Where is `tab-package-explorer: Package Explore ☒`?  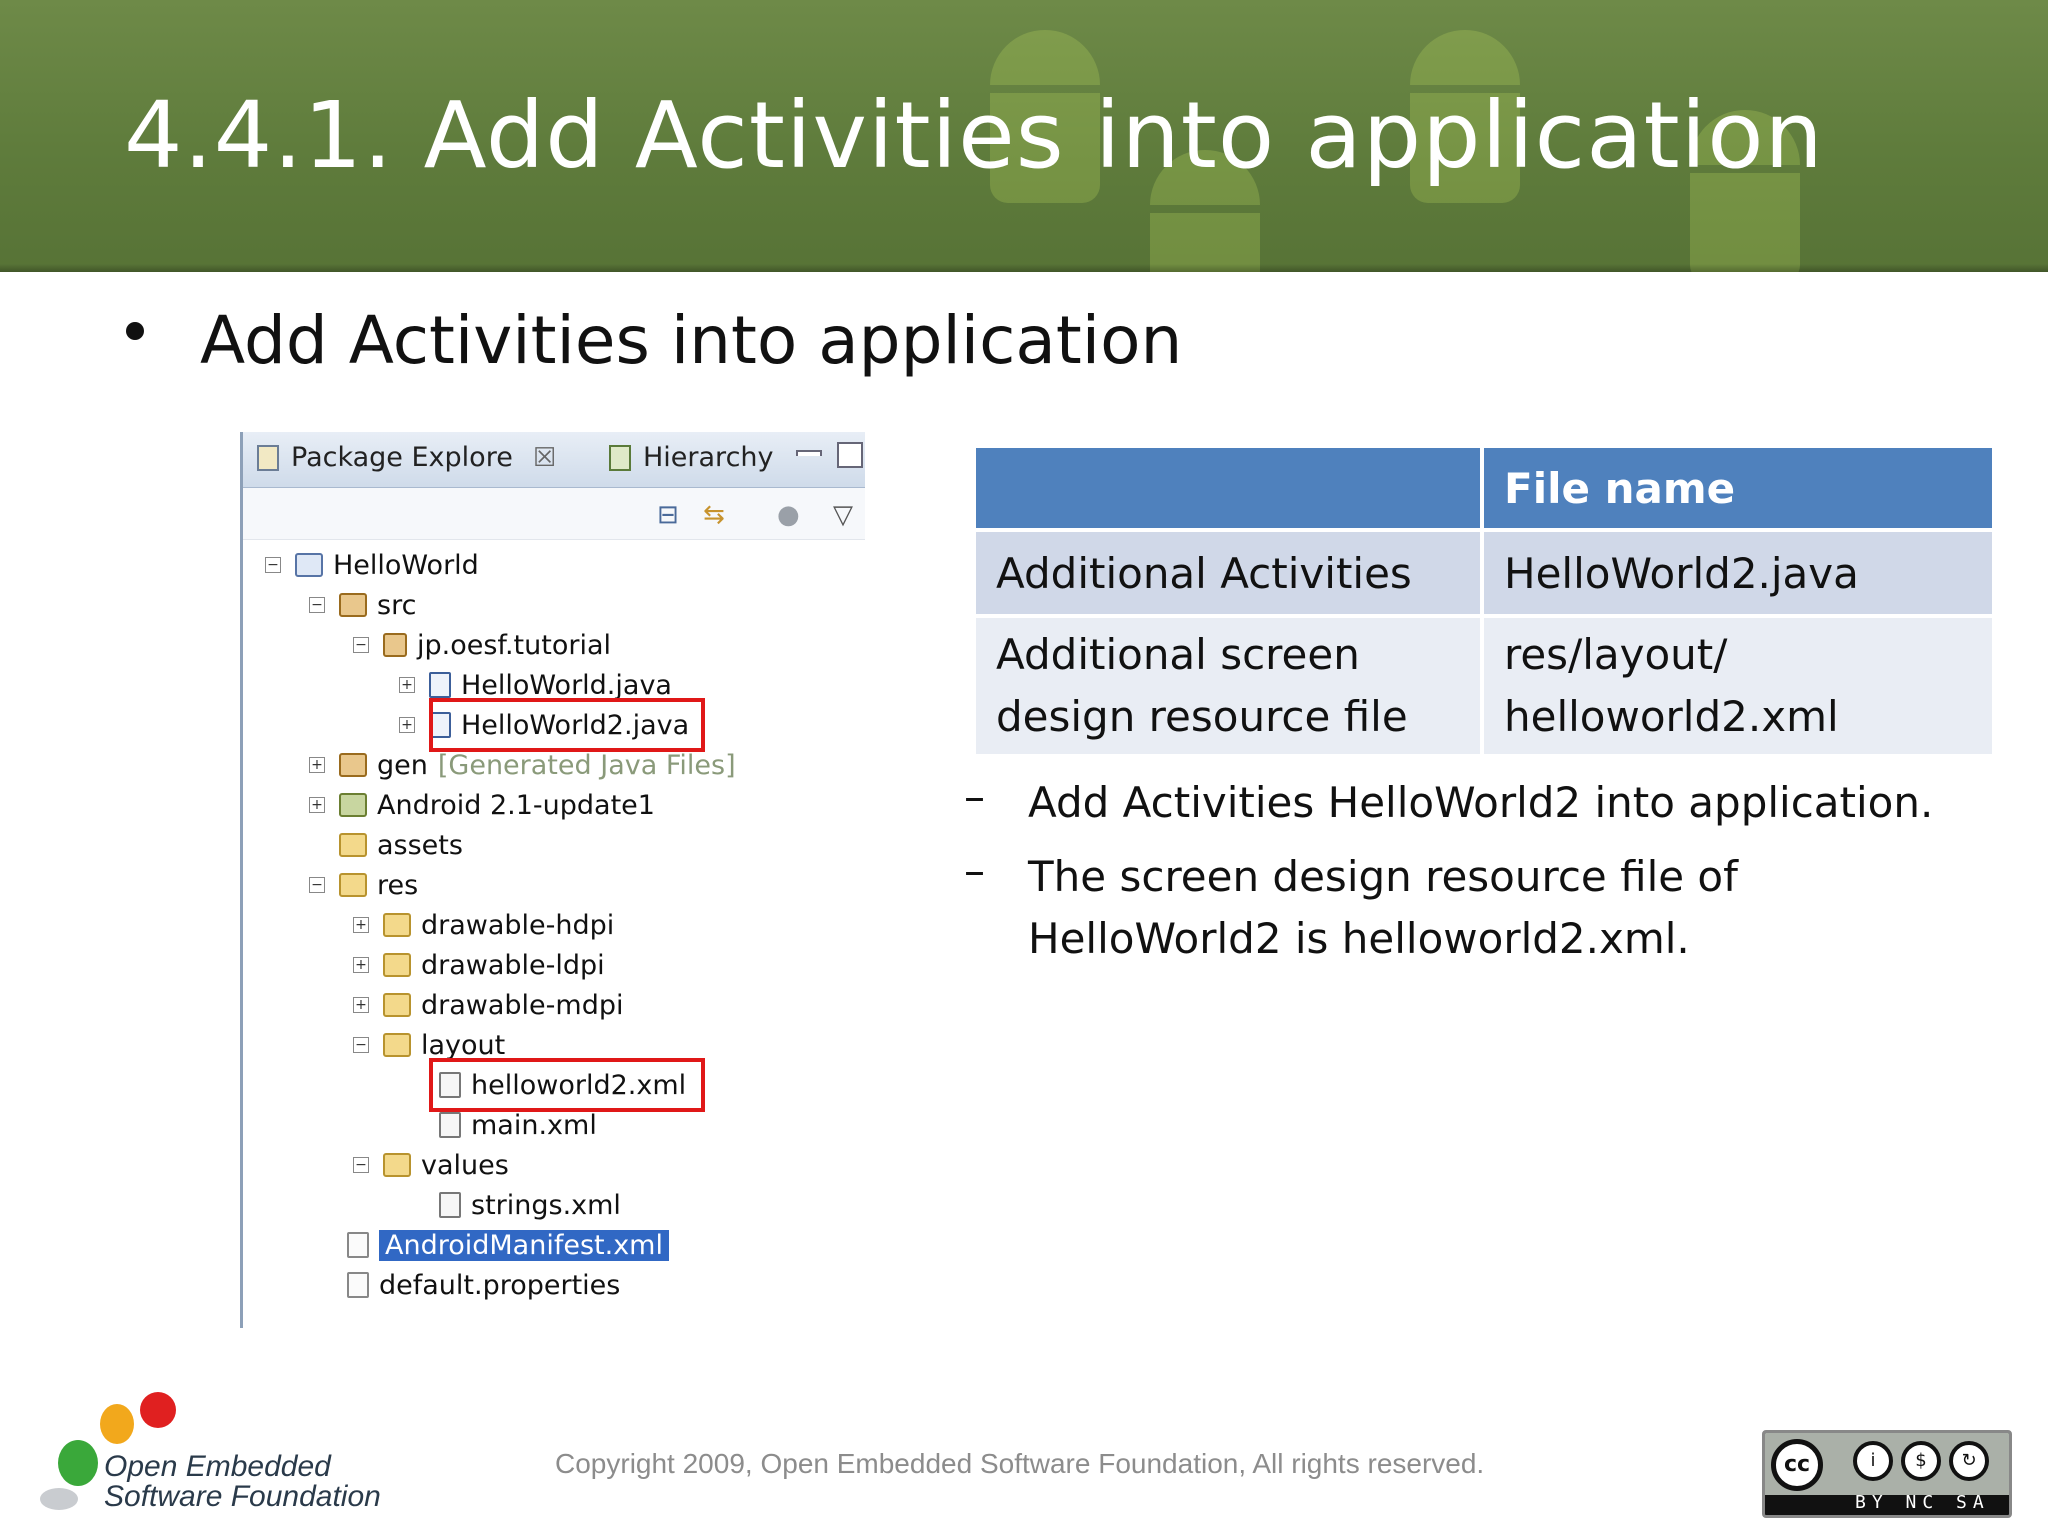
tab-package-explorer: Package Explore ☒ is located at coordinates (406, 457).